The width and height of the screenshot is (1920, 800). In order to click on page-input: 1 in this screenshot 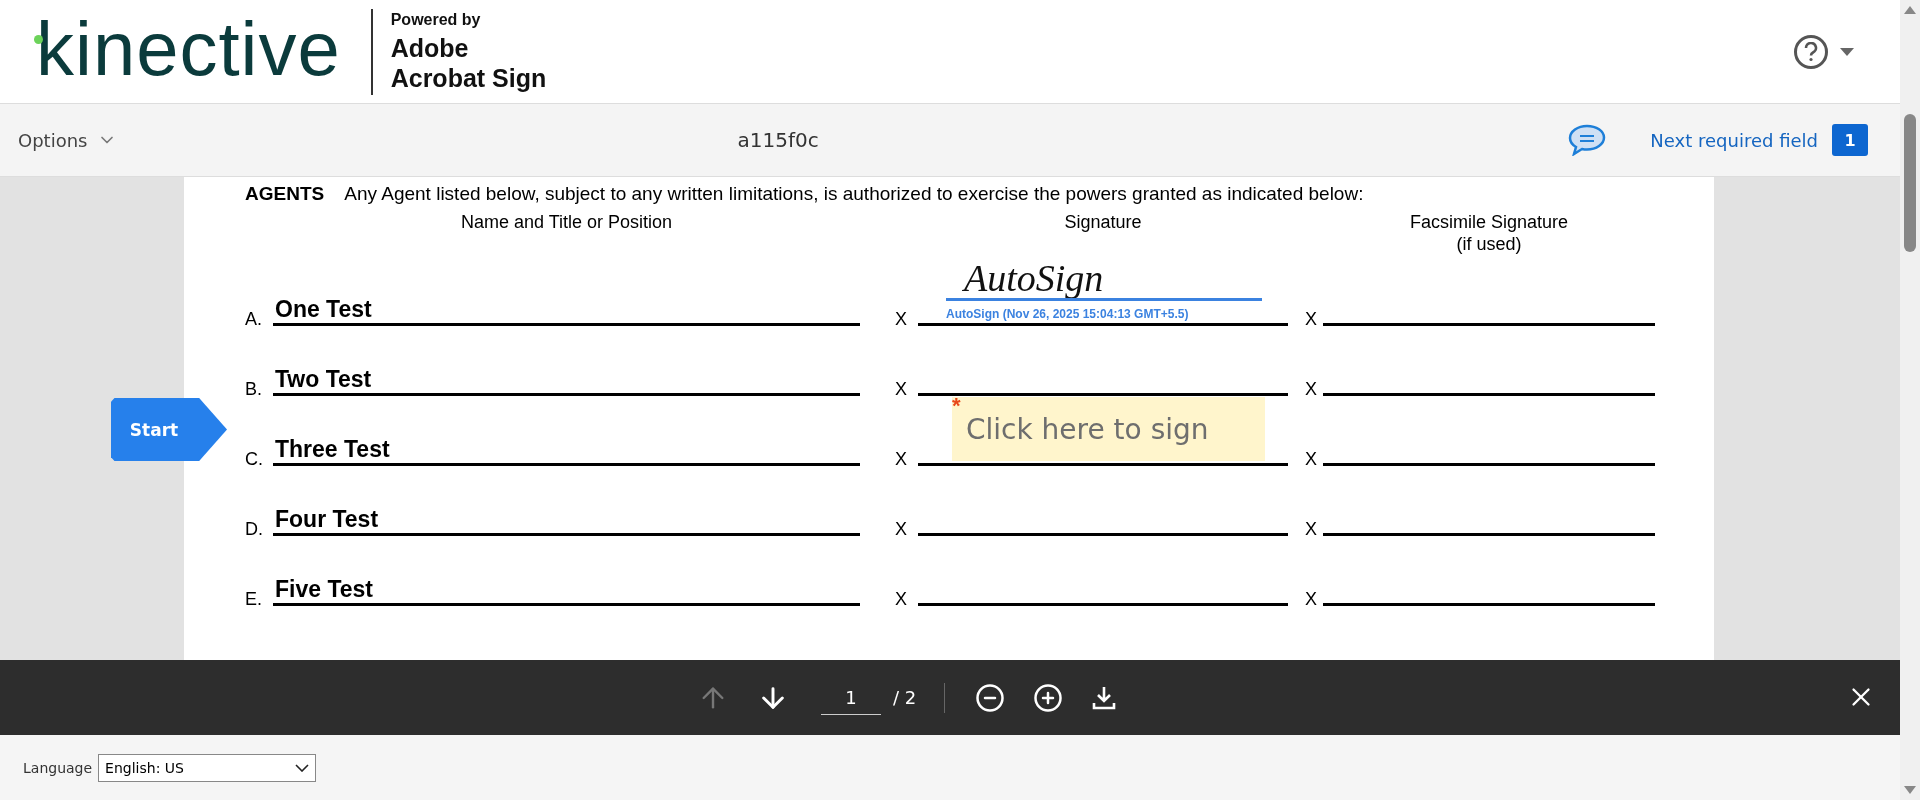, I will do `click(851, 697)`.